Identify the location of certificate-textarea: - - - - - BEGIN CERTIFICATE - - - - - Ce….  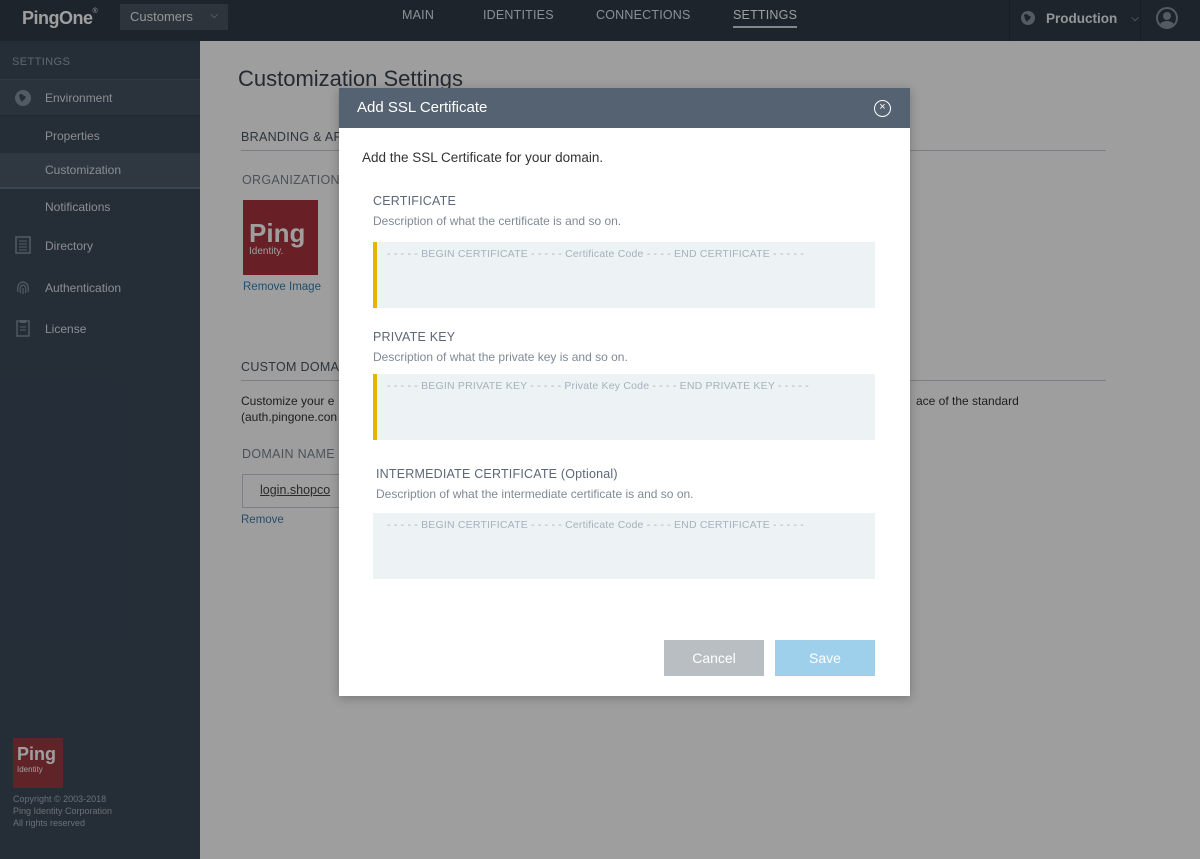
(624, 275).